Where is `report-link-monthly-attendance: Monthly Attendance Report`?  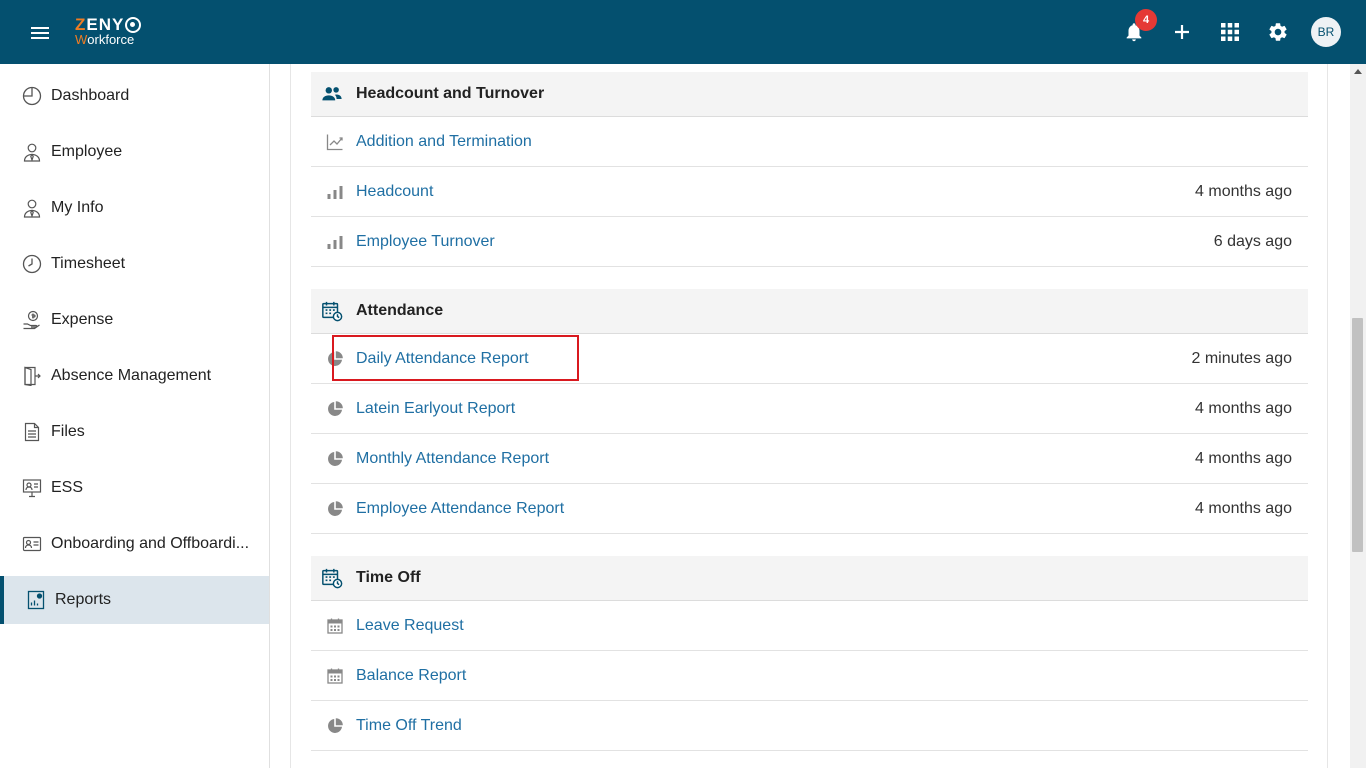 report-link-monthly-attendance: Monthly Attendance Report is located at coordinates (452, 459).